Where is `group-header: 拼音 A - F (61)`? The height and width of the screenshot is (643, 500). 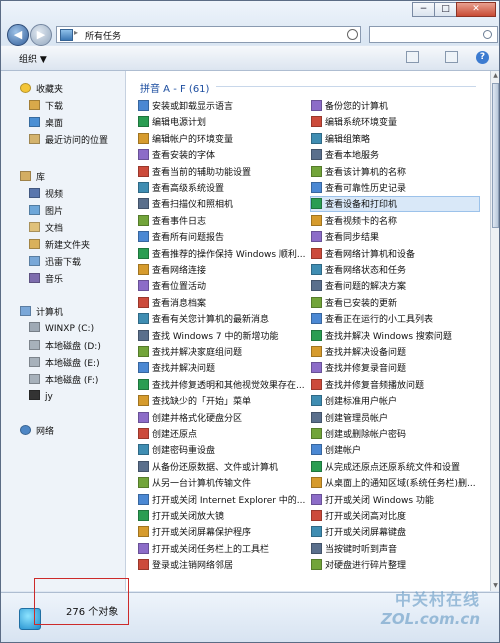 group-header: 拼音 A - F (61) is located at coordinates (174, 87).